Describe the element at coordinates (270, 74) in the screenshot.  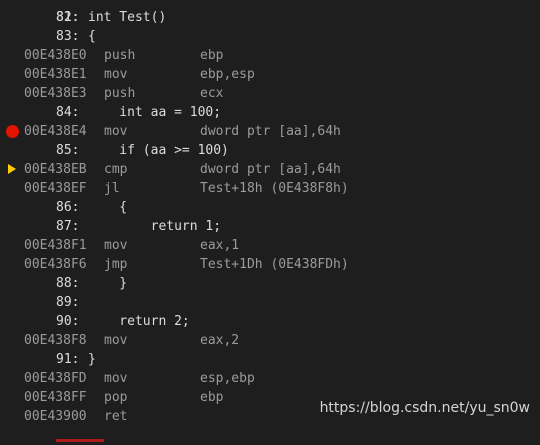
I see `asm-line: 00E438E1 mov ebp,esp` at that location.